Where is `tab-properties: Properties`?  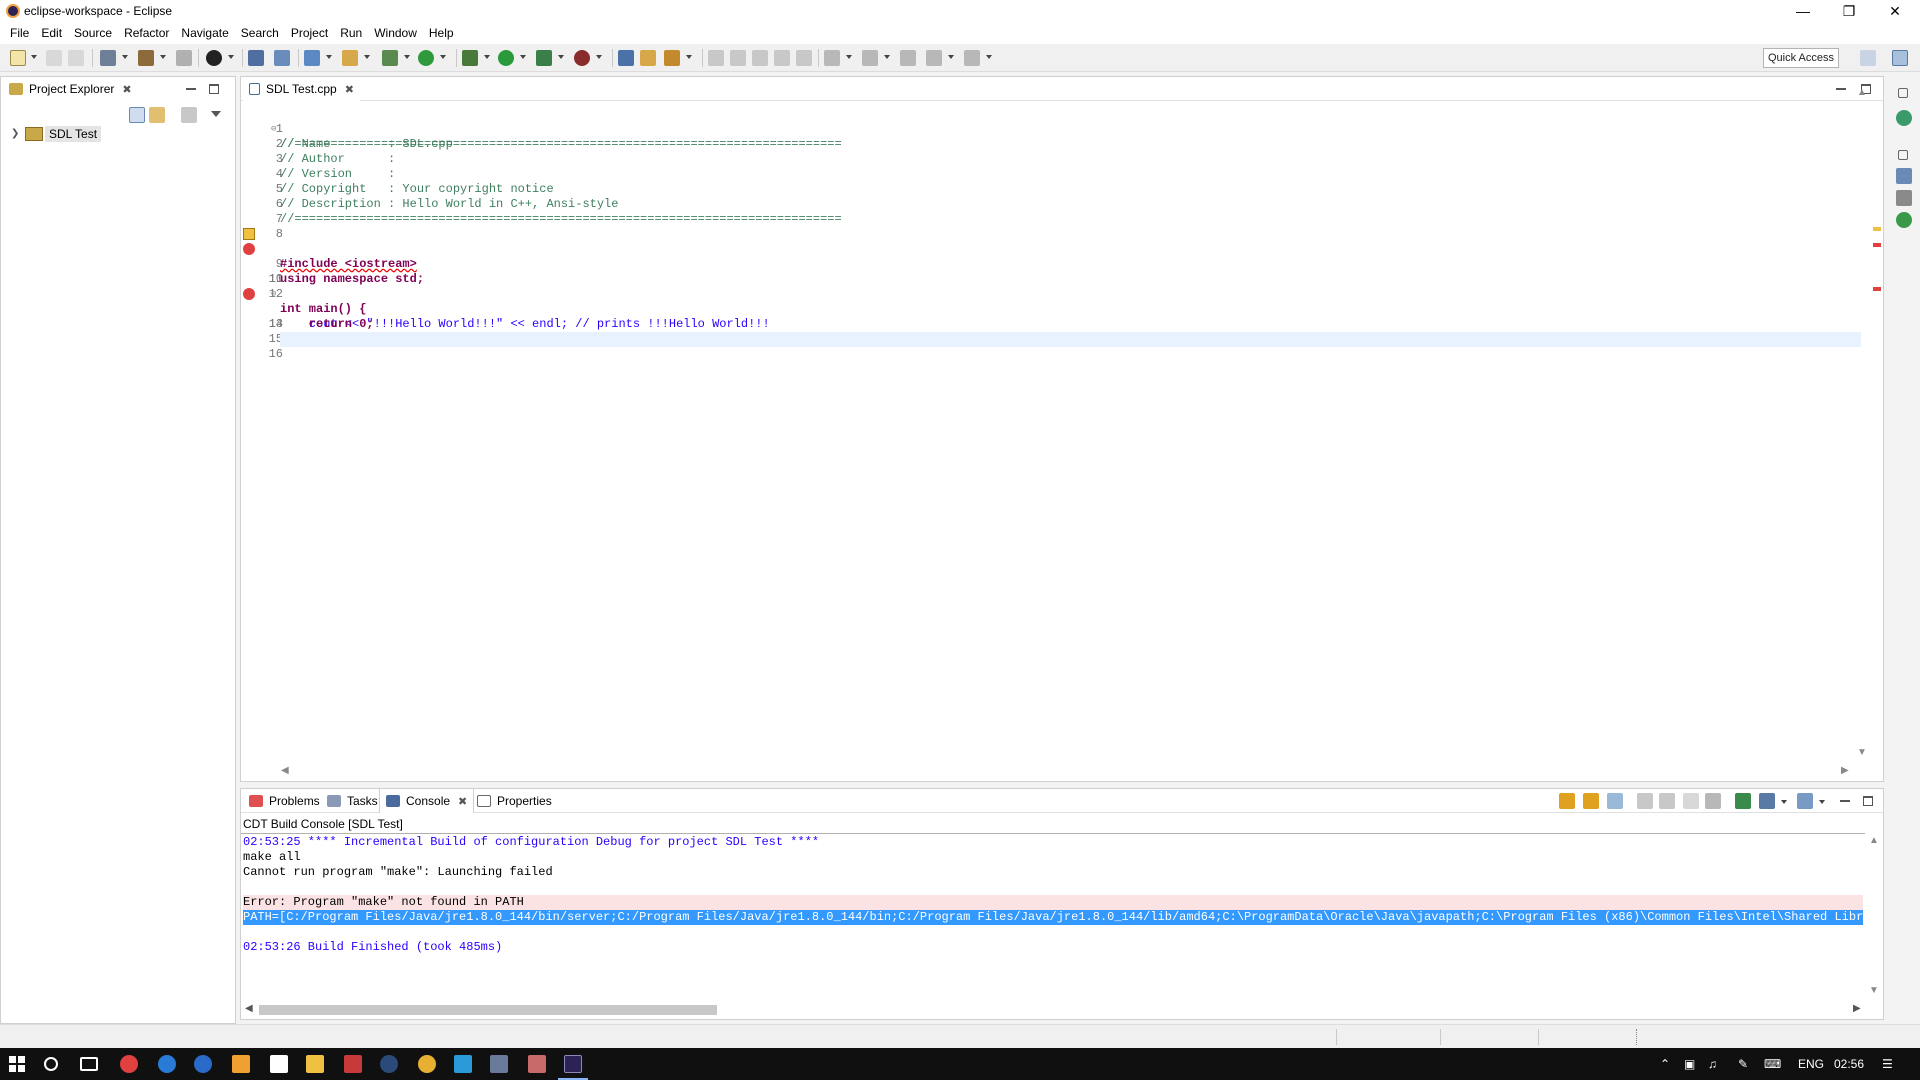
tab-properties: Properties is located at coordinates (514, 801).